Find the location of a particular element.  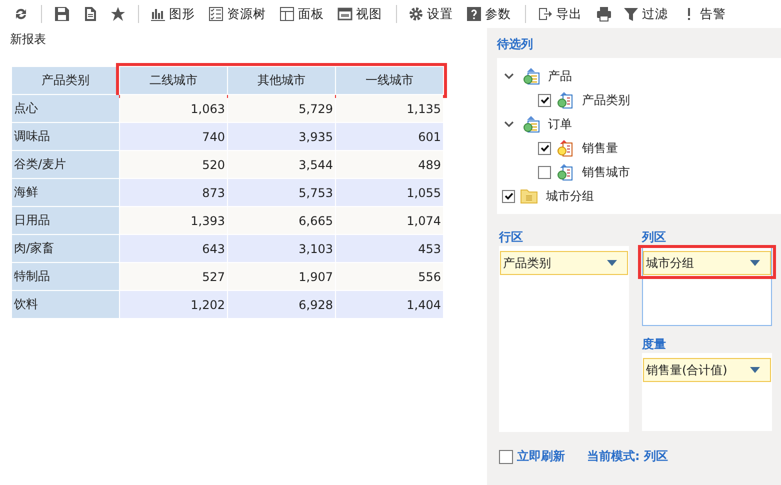

table-cell: 3,103 is located at coordinates (281, 248).